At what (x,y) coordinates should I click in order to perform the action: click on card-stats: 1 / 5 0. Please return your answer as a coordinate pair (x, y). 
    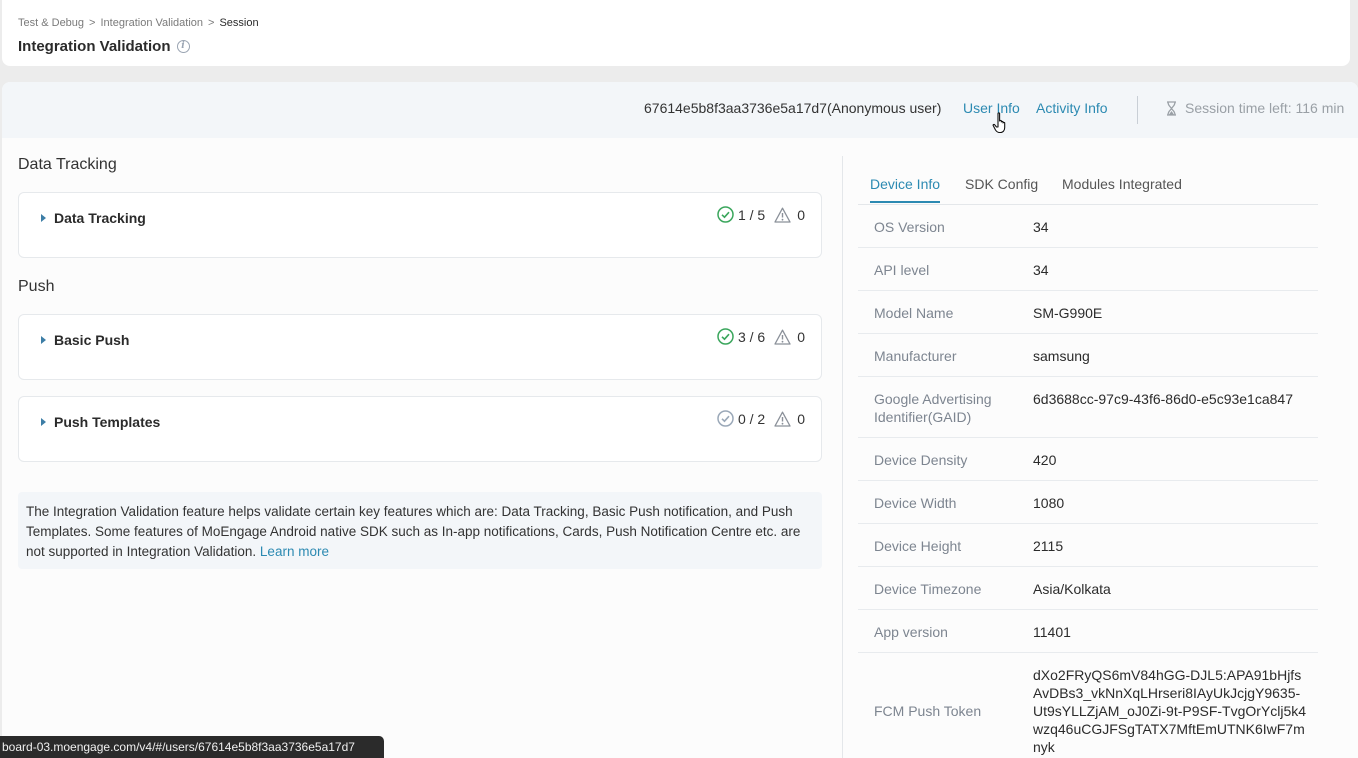
    Looking at the image, I should click on (761, 214).